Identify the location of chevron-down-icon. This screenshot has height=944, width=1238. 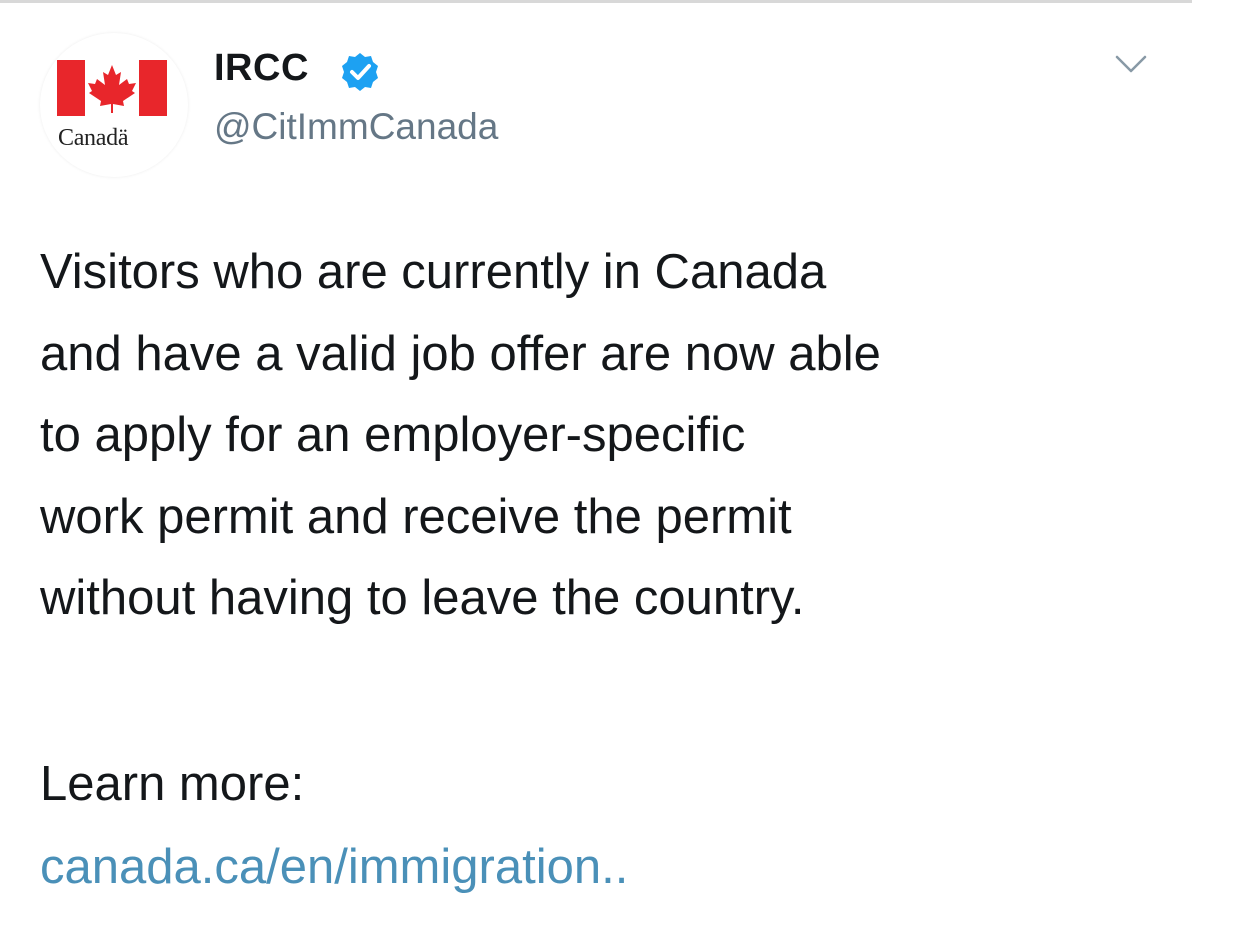
(1131, 64).